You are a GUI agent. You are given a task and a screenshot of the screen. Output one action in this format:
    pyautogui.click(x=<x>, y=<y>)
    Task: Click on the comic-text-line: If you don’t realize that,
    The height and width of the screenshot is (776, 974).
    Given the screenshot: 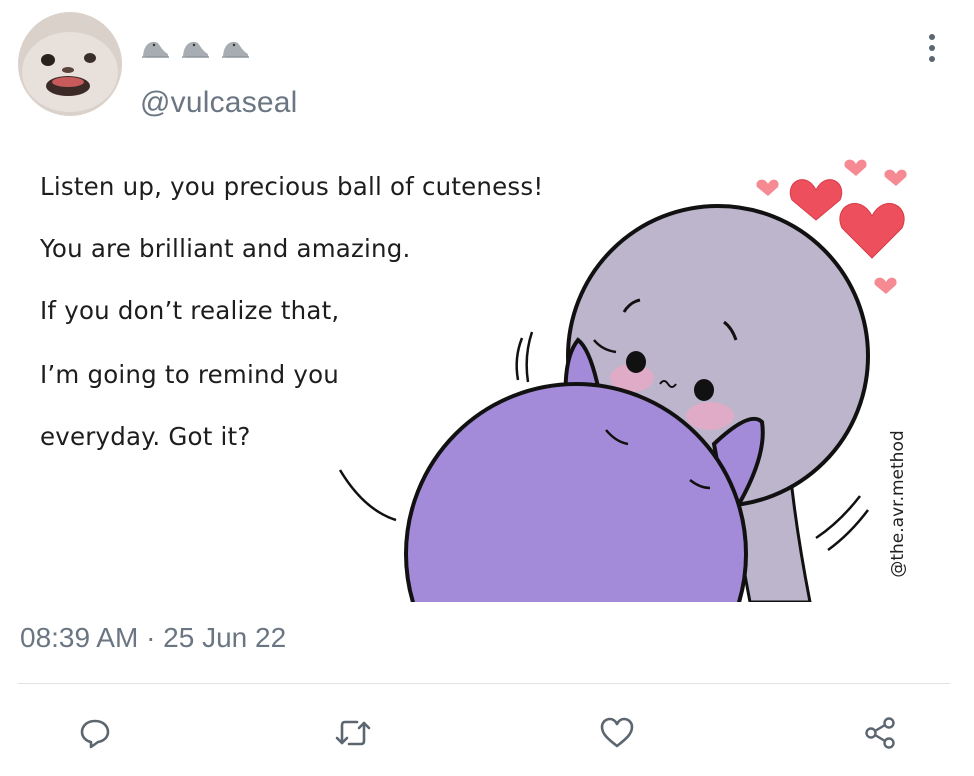 What is the action you would take?
    pyautogui.click(x=190, y=310)
    